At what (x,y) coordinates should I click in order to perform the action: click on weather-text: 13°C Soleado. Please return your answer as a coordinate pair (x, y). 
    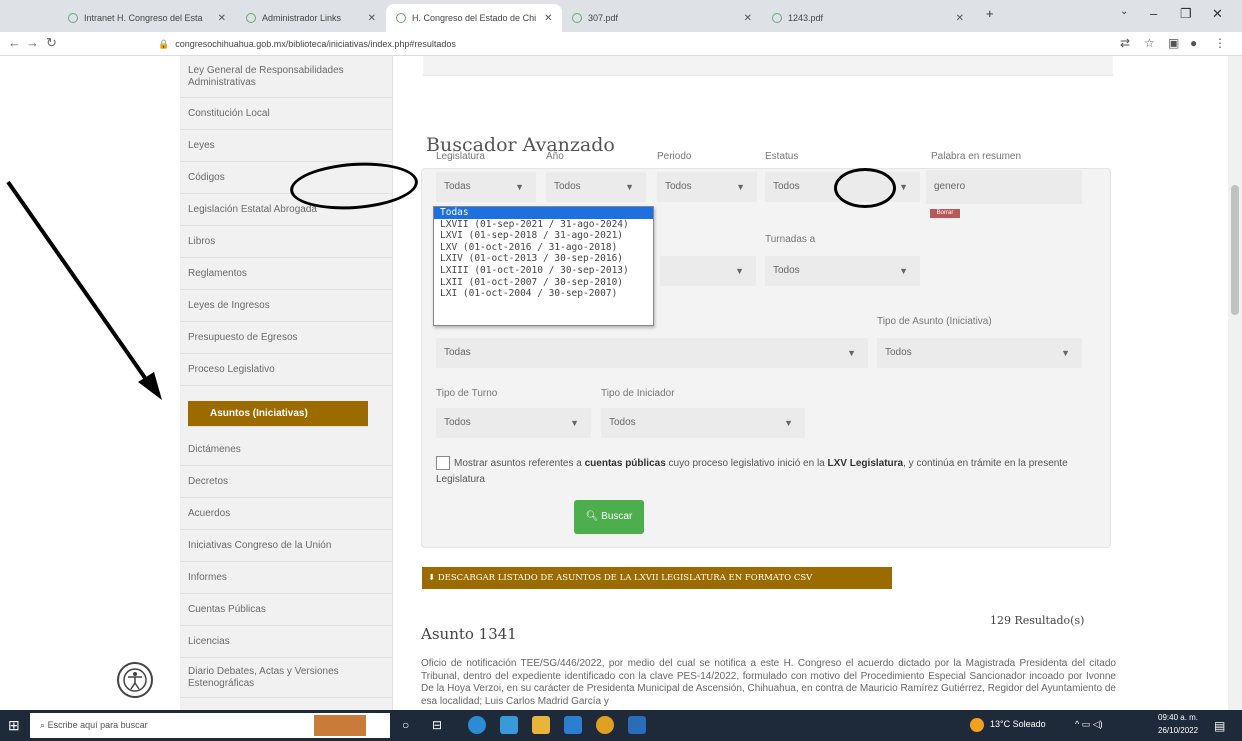
    Looking at the image, I should click on (1018, 724).